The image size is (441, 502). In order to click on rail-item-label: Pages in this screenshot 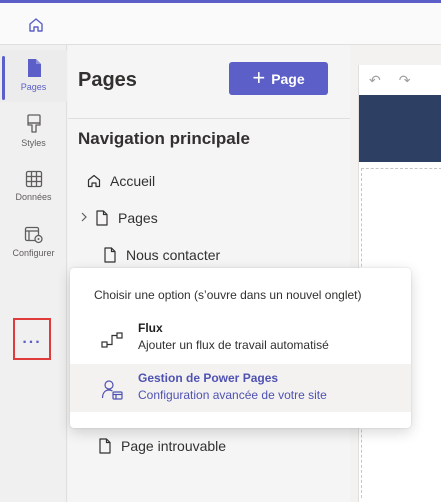, I will do `click(33, 87)`.